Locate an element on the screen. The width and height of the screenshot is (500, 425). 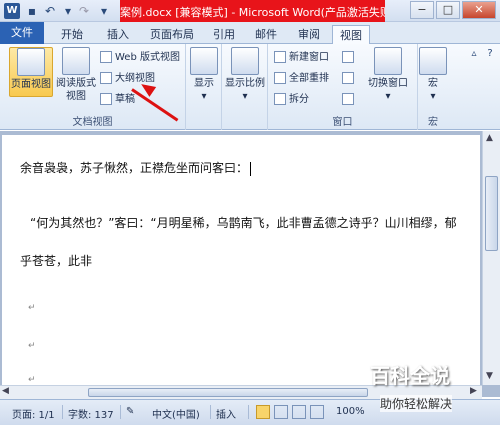
reset-window-button is located at coordinates (349, 100).